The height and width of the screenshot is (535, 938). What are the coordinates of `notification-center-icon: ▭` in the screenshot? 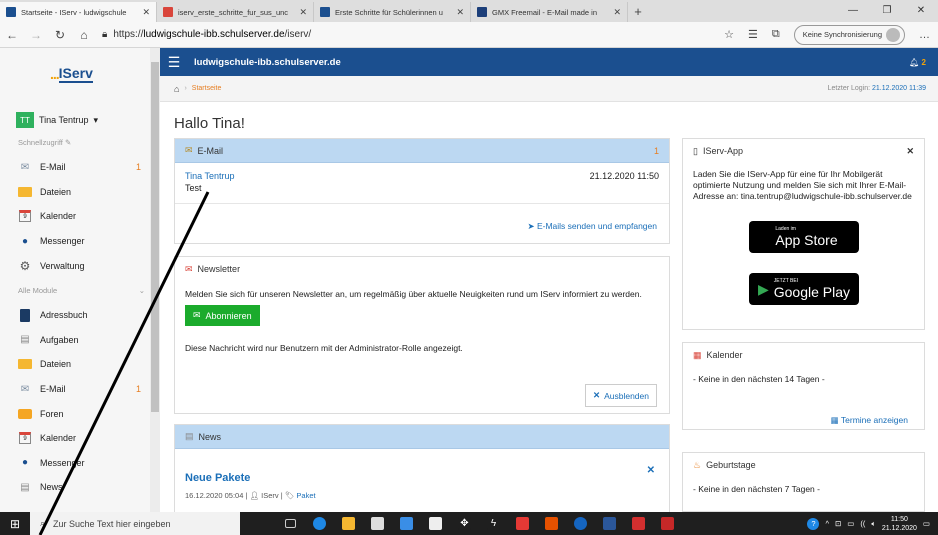 It's located at (926, 523).